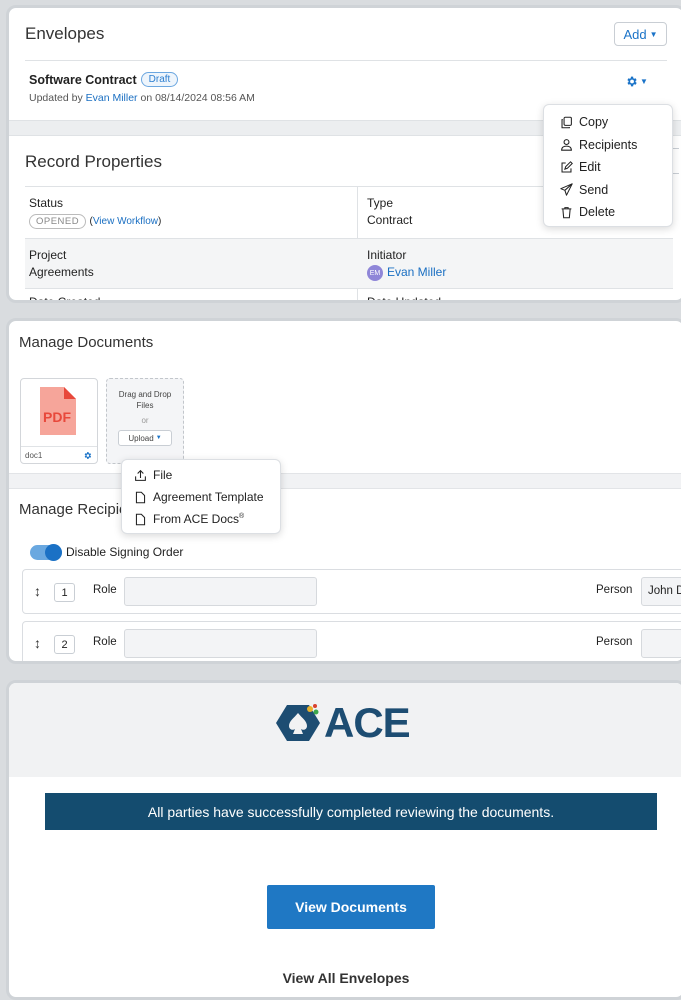 The height and width of the screenshot is (1000, 681). I want to click on send-icon, so click(566, 189).